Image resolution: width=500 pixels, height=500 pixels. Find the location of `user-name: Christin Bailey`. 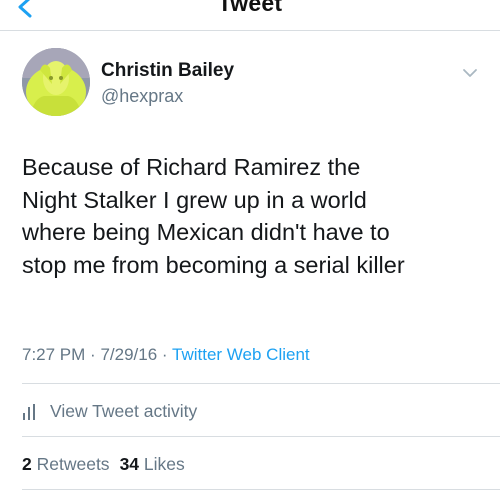

user-name: Christin Bailey is located at coordinates (167, 71).